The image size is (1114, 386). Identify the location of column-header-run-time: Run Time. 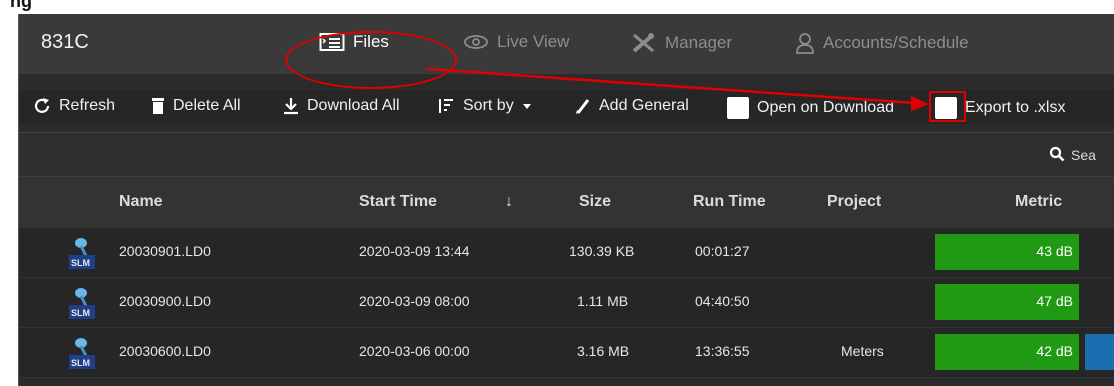
(729, 202).